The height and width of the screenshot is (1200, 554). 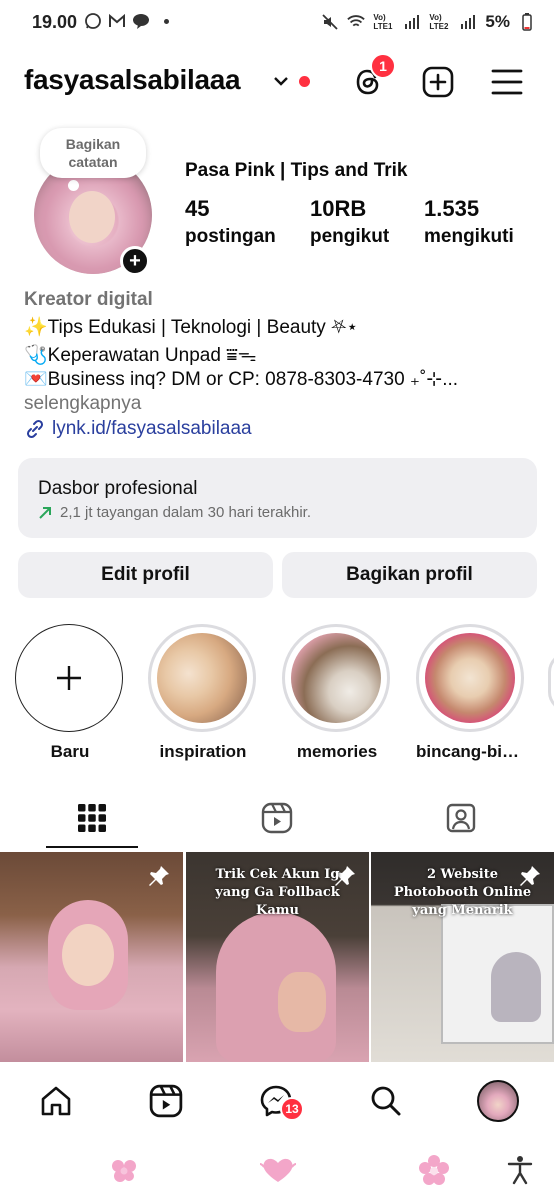 I want to click on nav-profile, so click(x=498, y=1101).